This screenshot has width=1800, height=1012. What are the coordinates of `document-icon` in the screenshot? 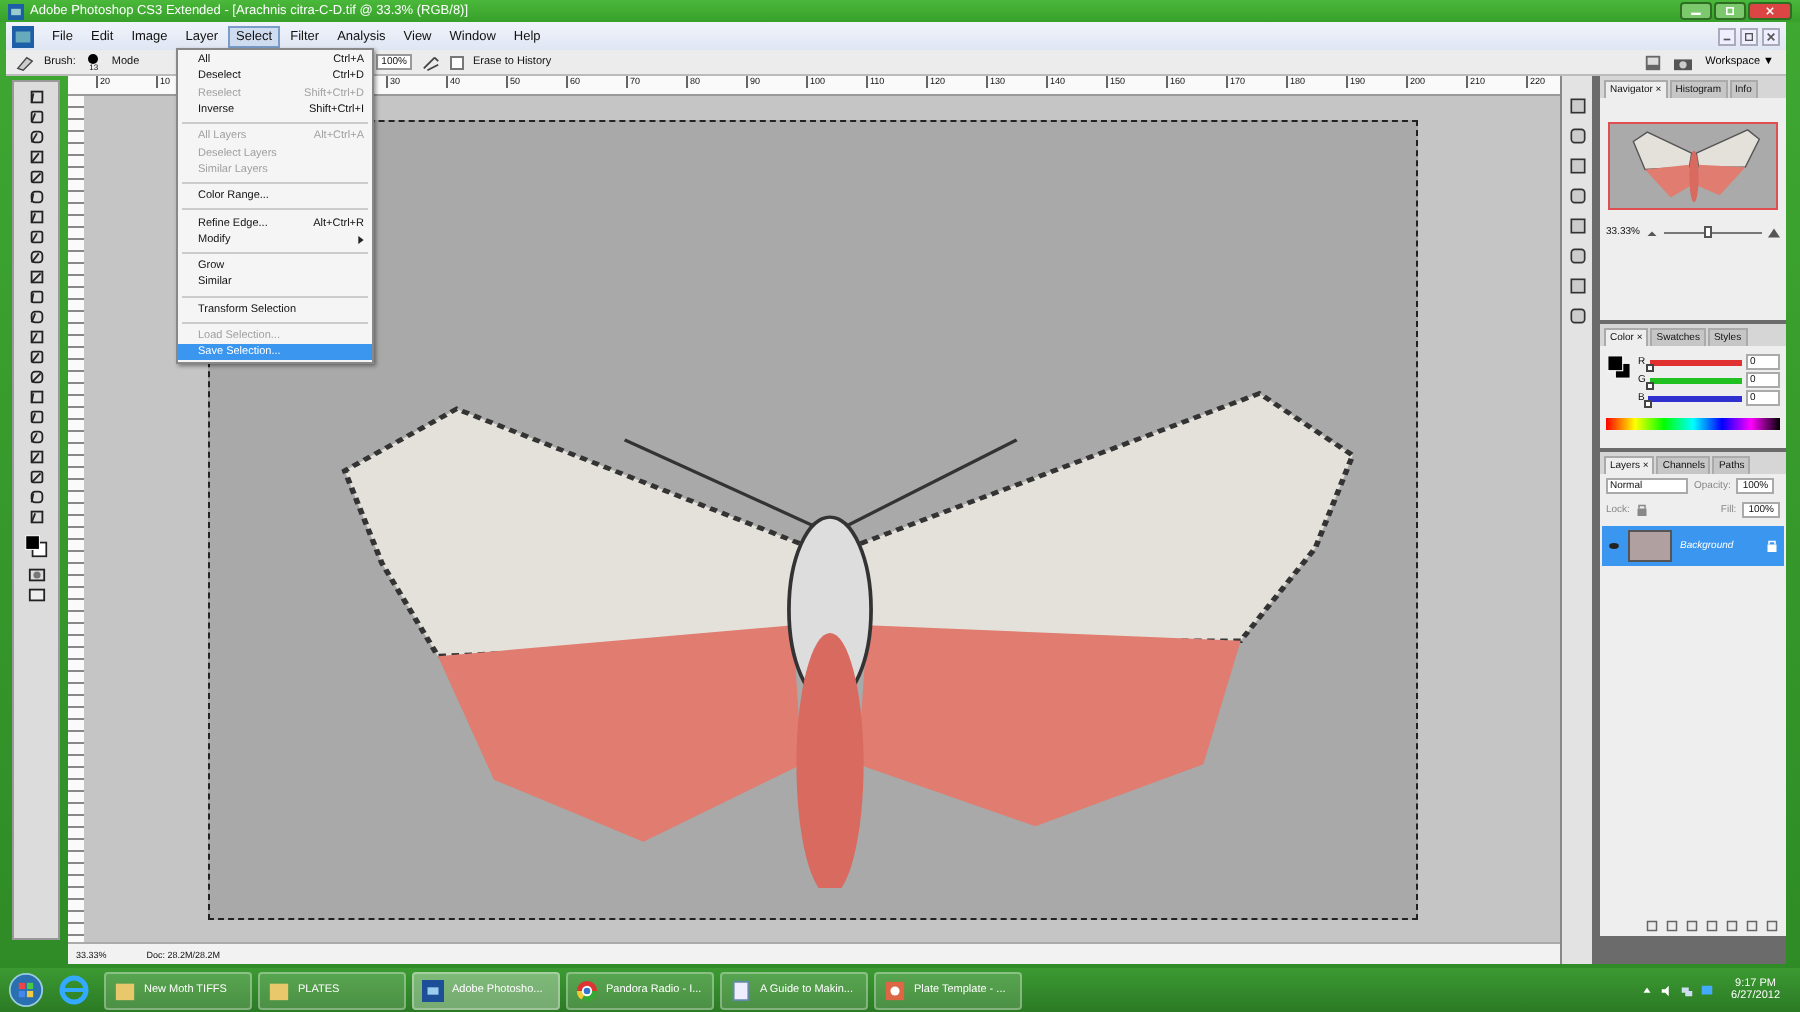 It's located at (741, 990).